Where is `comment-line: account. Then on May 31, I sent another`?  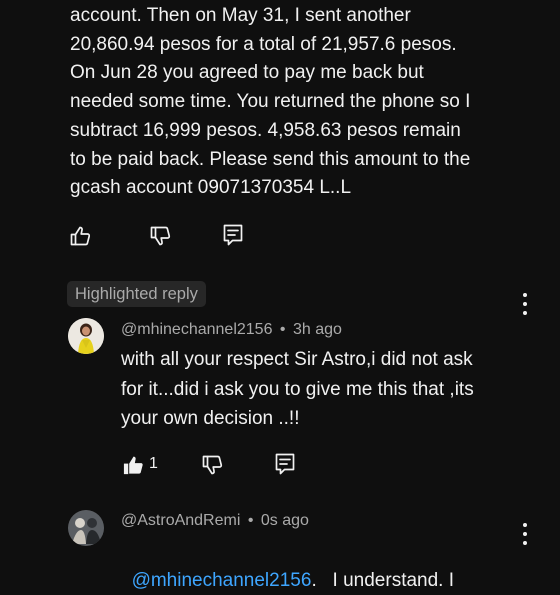 comment-line: account. Then on May 31, I sent another is located at coordinates (240, 15).